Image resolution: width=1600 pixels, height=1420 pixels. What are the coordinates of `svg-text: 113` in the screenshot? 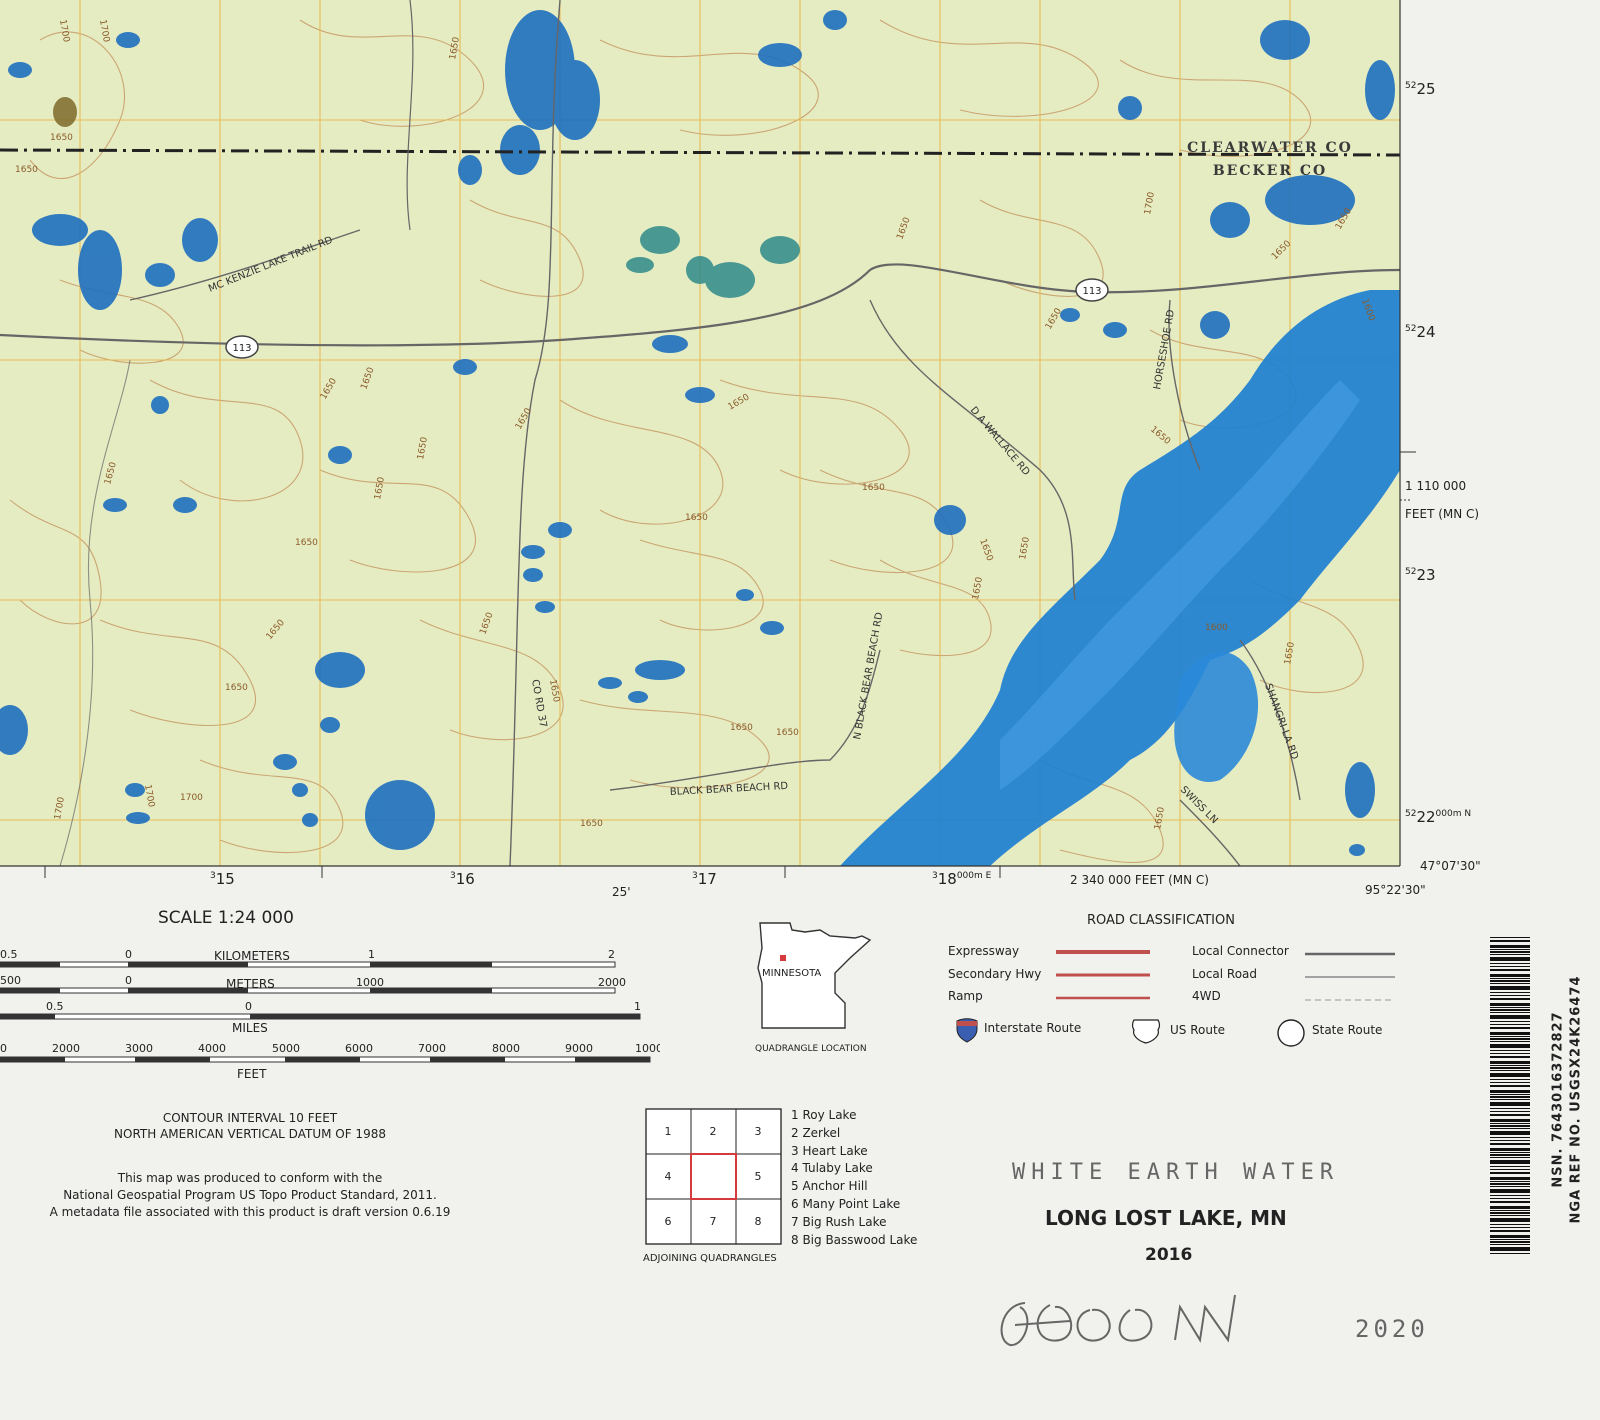 It's located at (241, 348).